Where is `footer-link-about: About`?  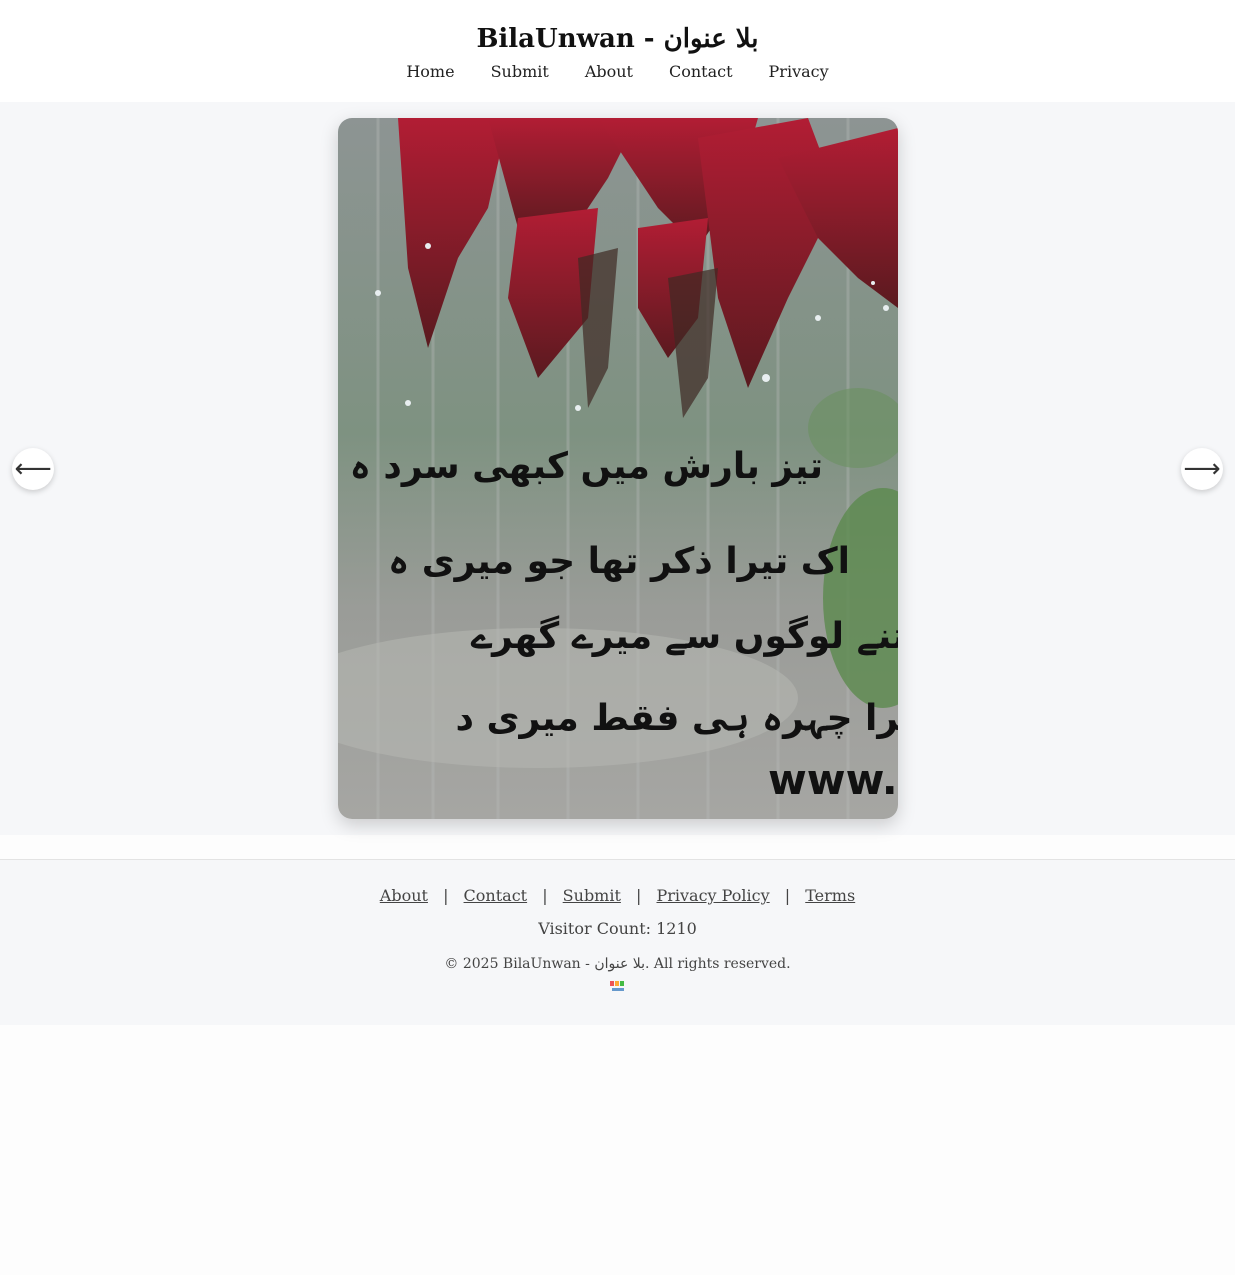
footer-link-about: About is located at coordinates (404, 895).